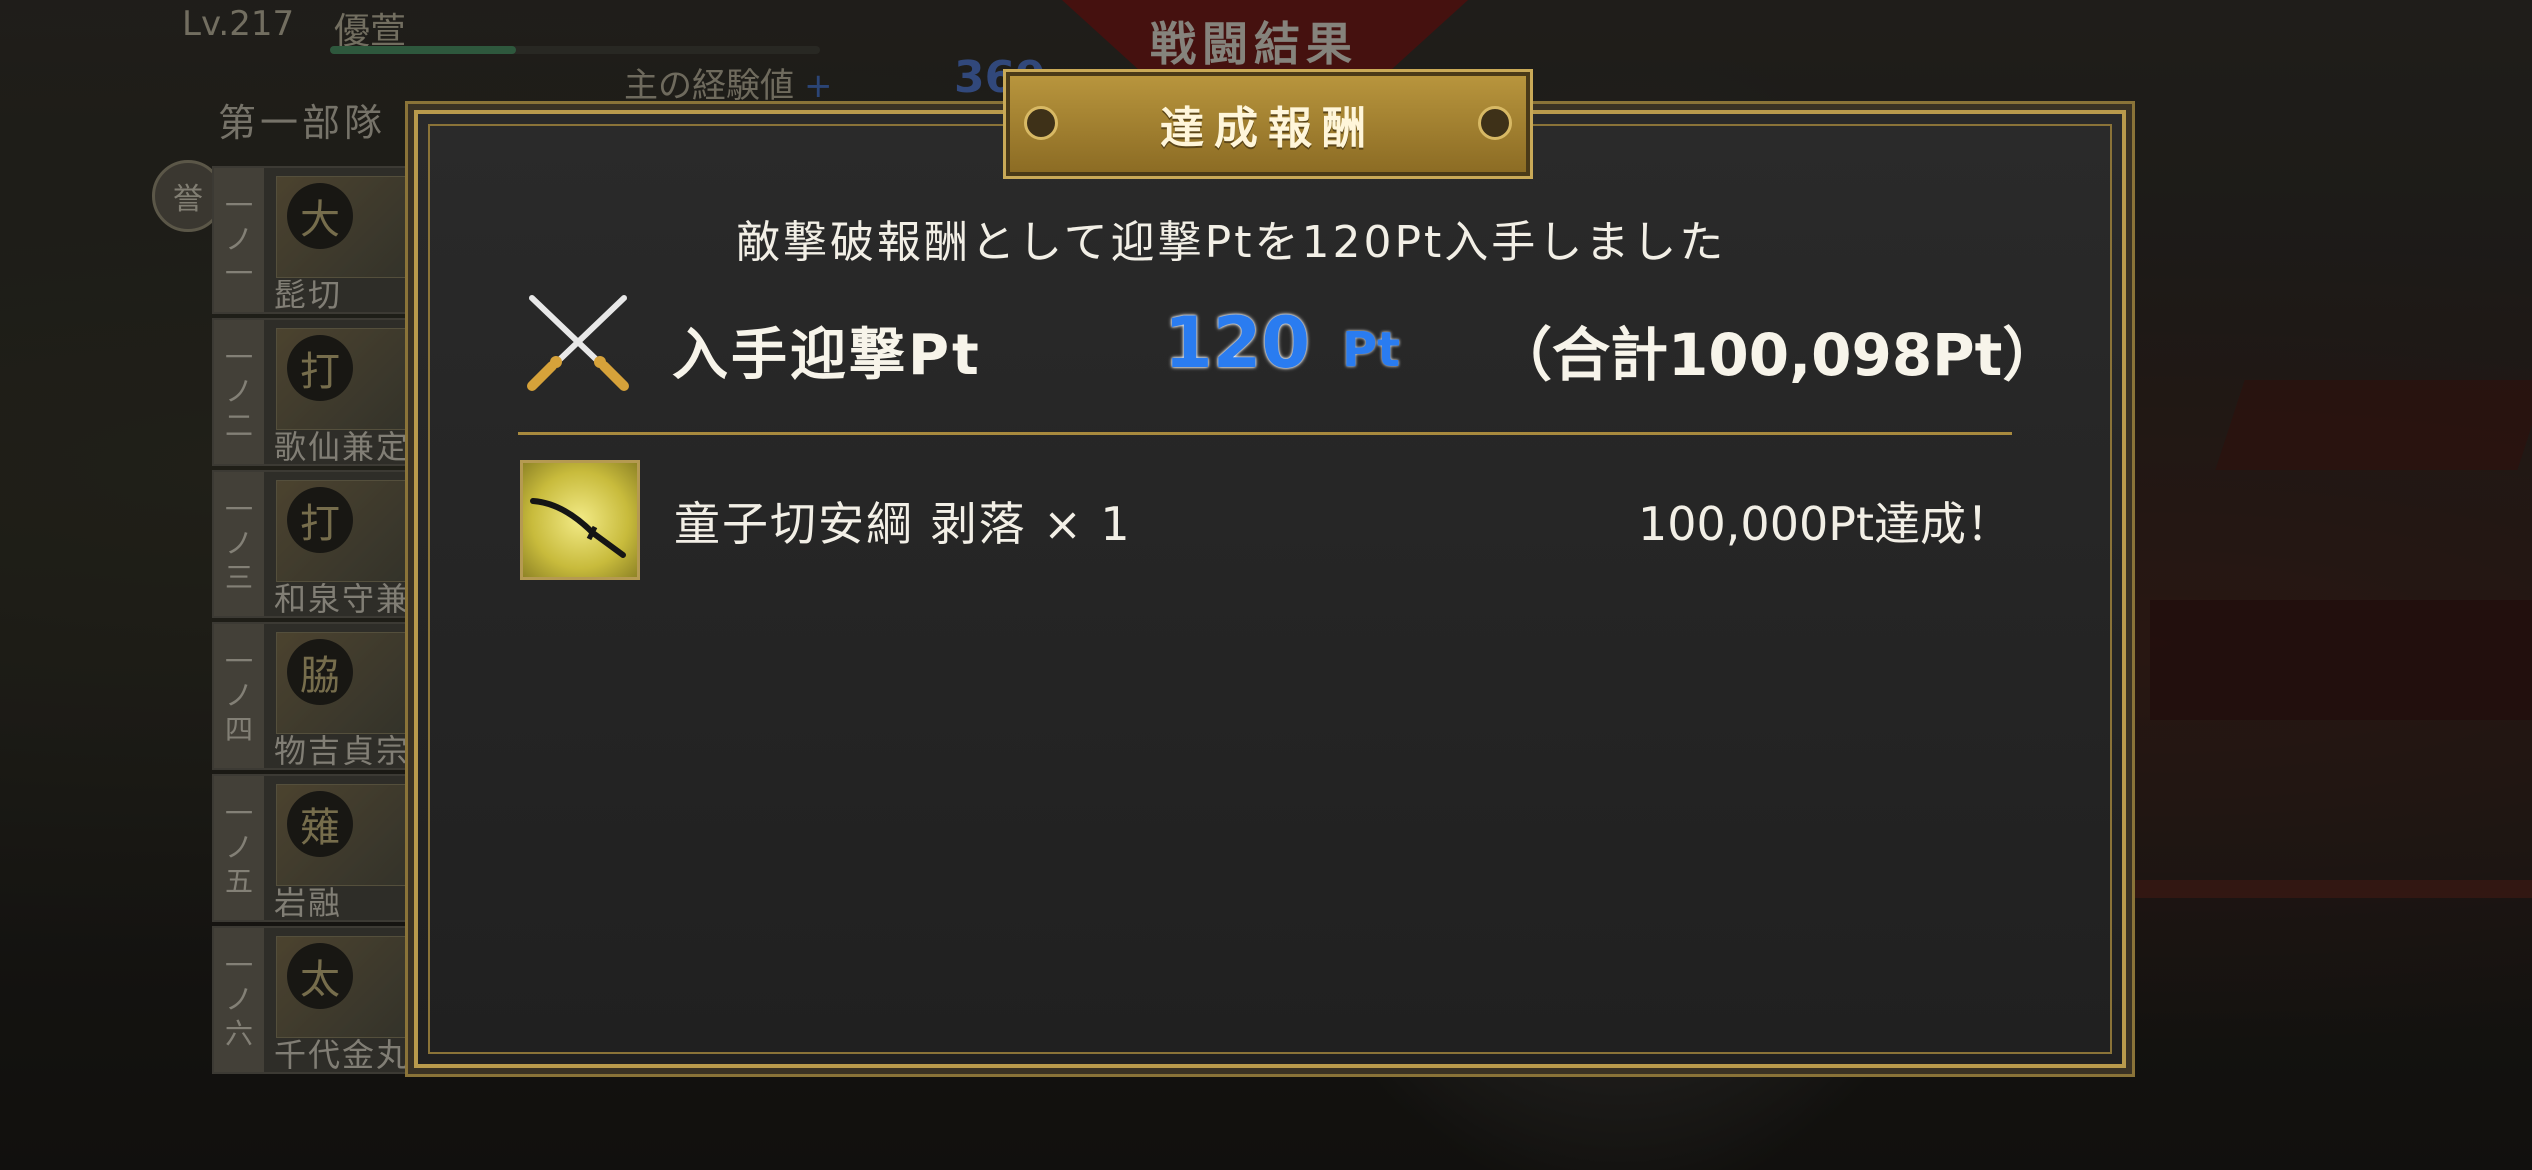 Image resolution: width=2532 pixels, height=1170 pixels. What do you see at coordinates (903, 524) in the screenshot?
I see `reward-item-name: 童子切安綱 剥落 × 1` at bounding box center [903, 524].